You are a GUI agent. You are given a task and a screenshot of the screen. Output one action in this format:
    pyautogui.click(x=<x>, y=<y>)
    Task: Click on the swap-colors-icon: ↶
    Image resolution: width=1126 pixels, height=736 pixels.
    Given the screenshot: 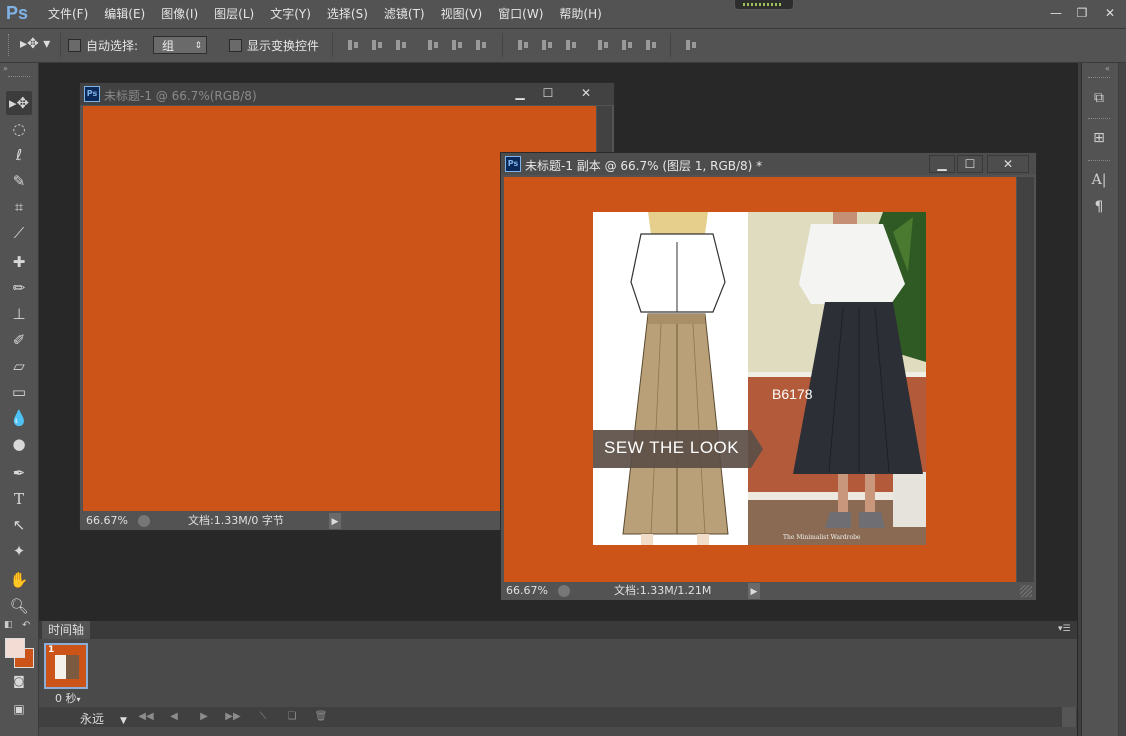 What is the action you would take?
    pyautogui.click(x=26, y=625)
    